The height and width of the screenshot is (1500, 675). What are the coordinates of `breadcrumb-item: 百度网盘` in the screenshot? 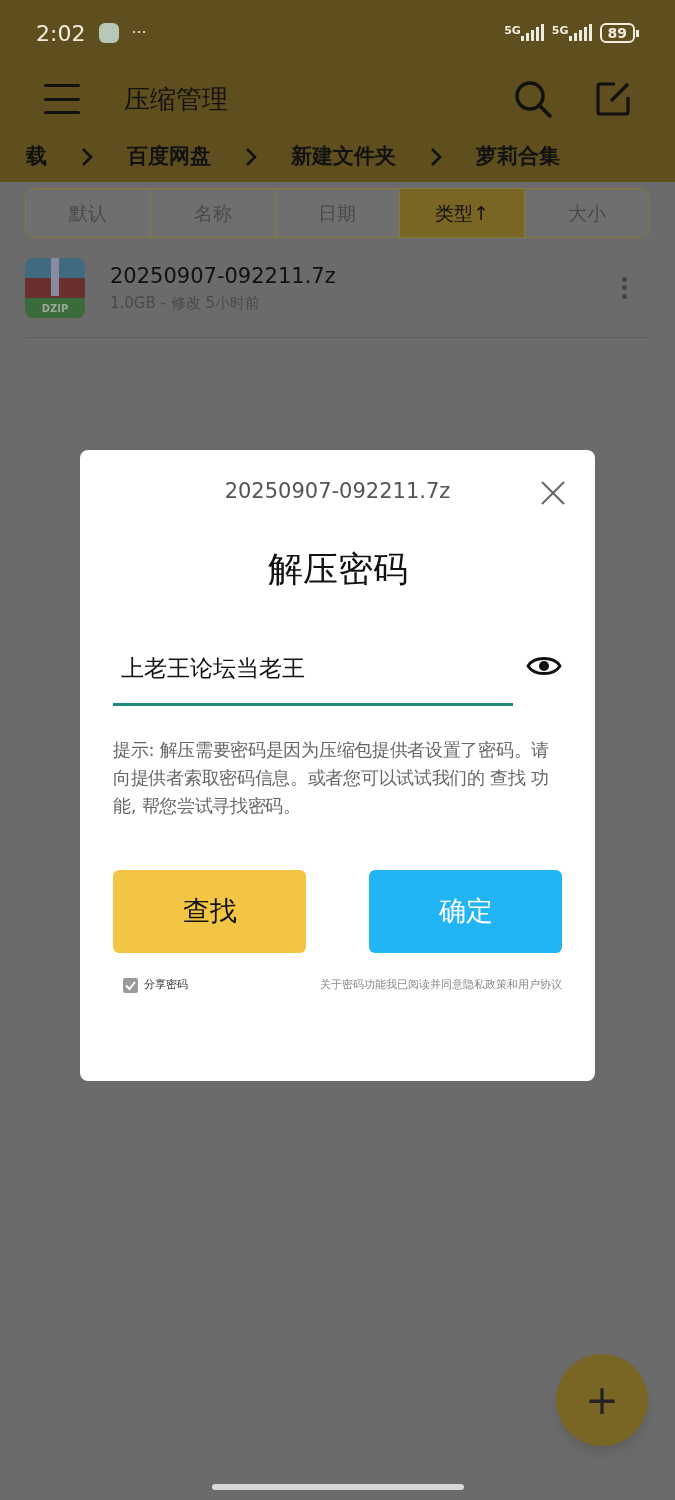 It's located at (169, 157).